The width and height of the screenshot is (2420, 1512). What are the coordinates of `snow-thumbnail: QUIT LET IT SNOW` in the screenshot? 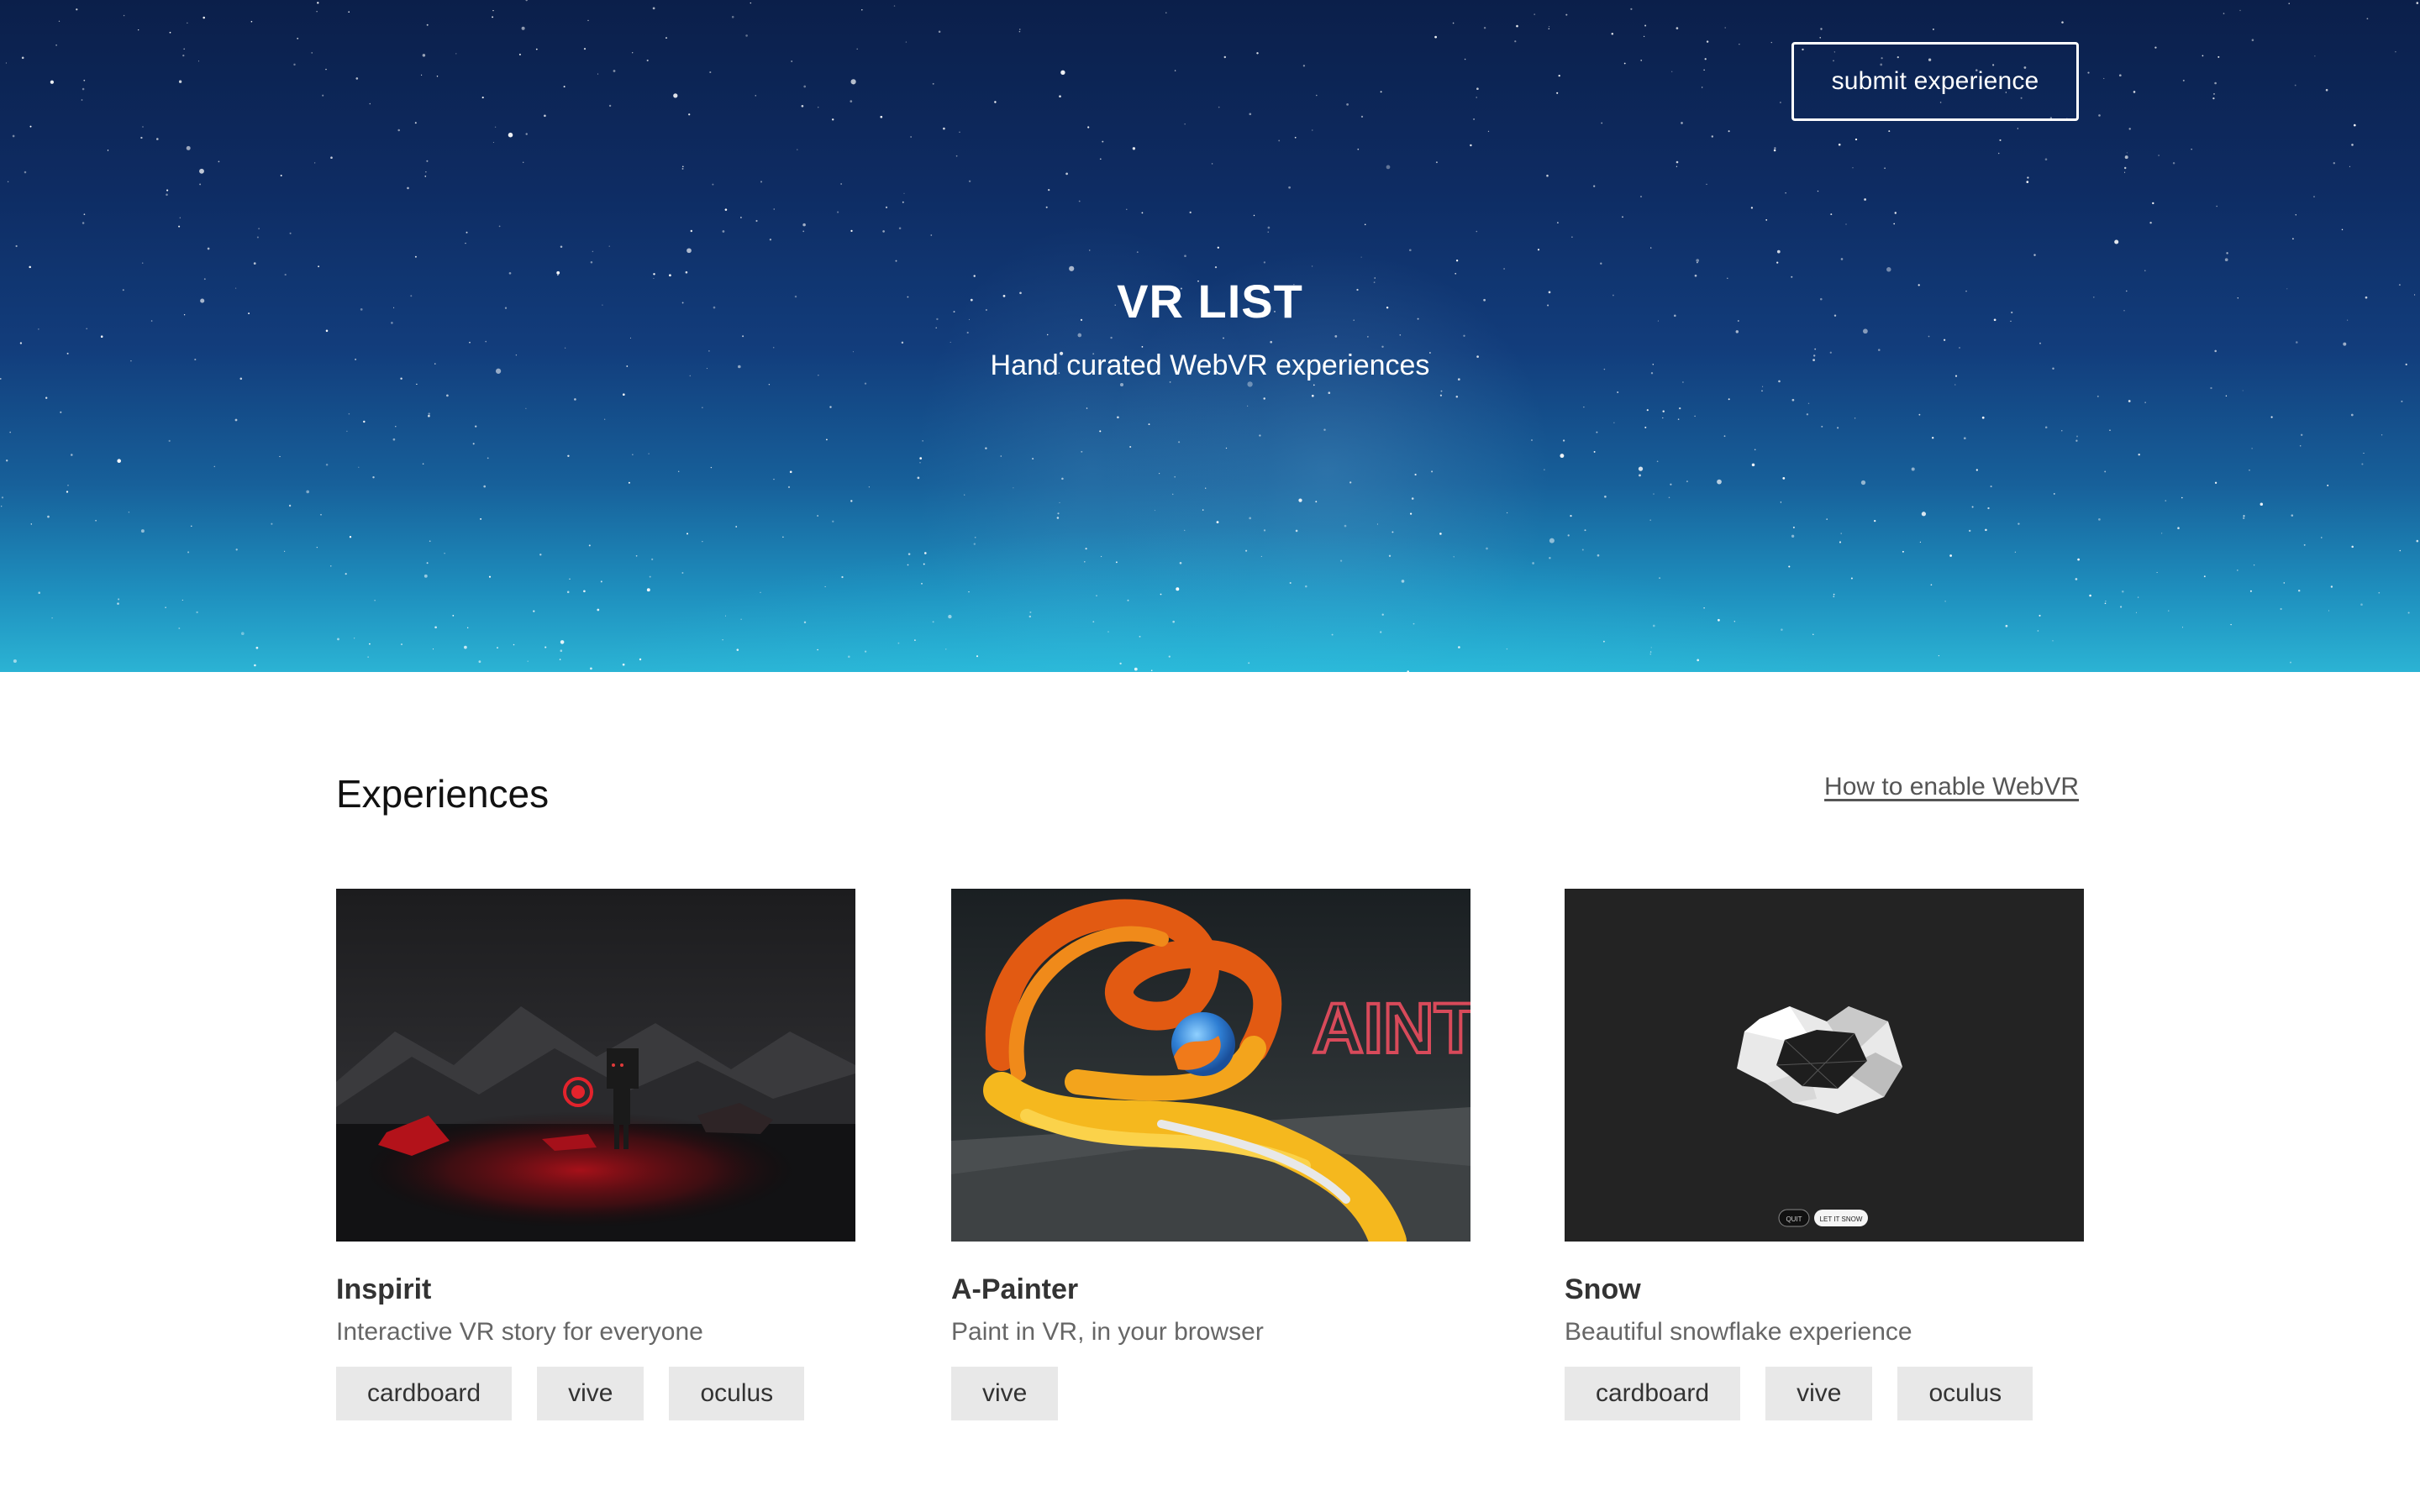 It's located at (1824, 1065).